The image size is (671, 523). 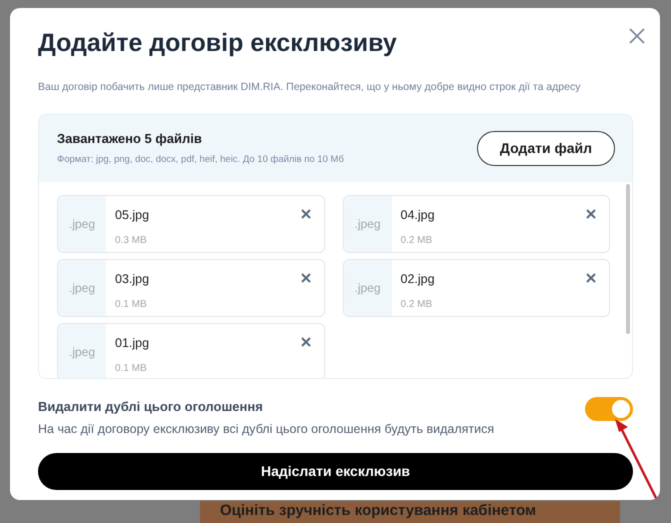 I want to click on feedback-banner: Оцініть зручність користування кабінетом, so click(x=410, y=512).